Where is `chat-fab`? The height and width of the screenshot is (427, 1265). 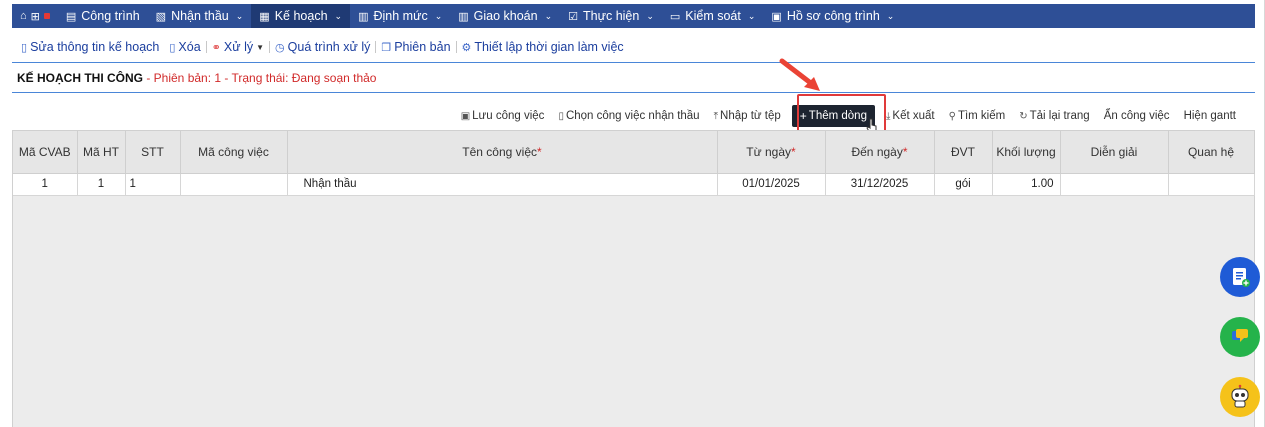 chat-fab is located at coordinates (1240, 337).